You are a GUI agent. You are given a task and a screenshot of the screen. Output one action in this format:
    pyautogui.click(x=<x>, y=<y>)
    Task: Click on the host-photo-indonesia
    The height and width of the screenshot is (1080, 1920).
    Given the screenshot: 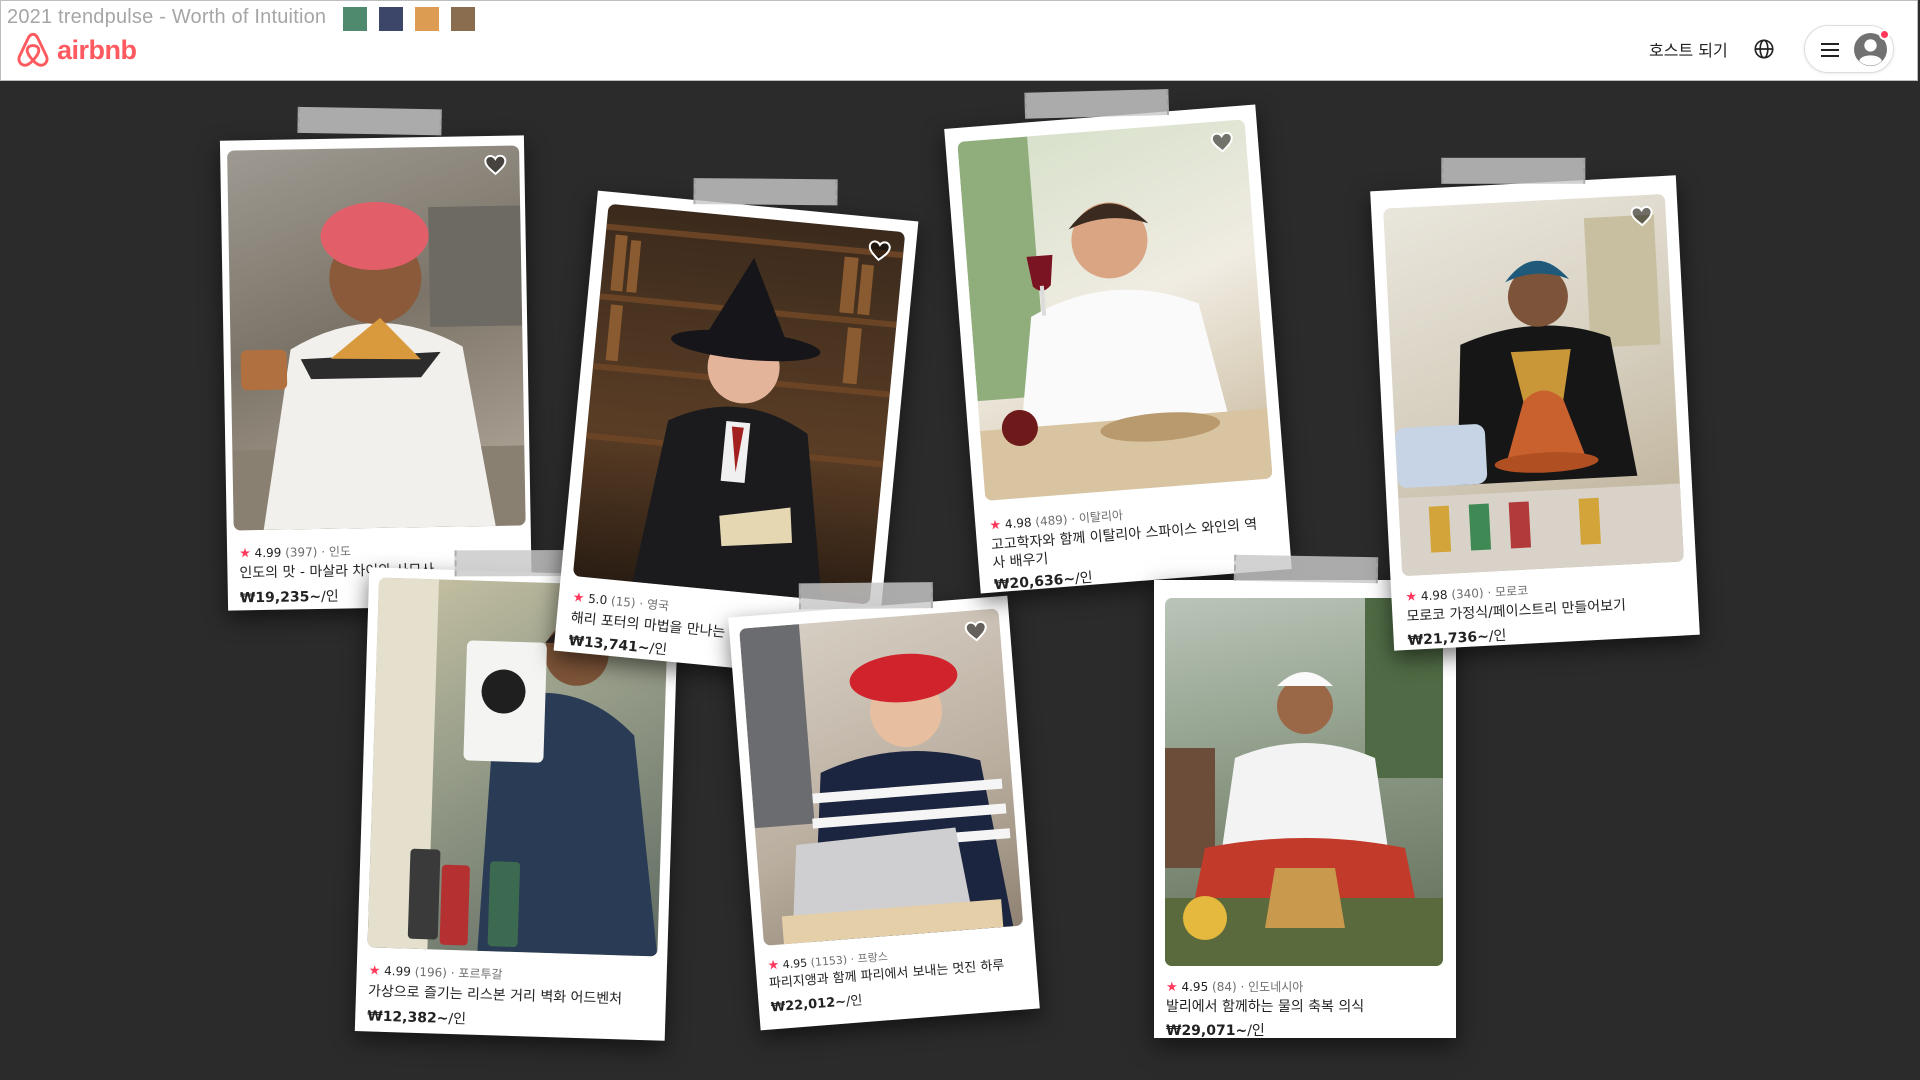 What is the action you would take?
    pyautogui.click(x=1304, y=782)
    